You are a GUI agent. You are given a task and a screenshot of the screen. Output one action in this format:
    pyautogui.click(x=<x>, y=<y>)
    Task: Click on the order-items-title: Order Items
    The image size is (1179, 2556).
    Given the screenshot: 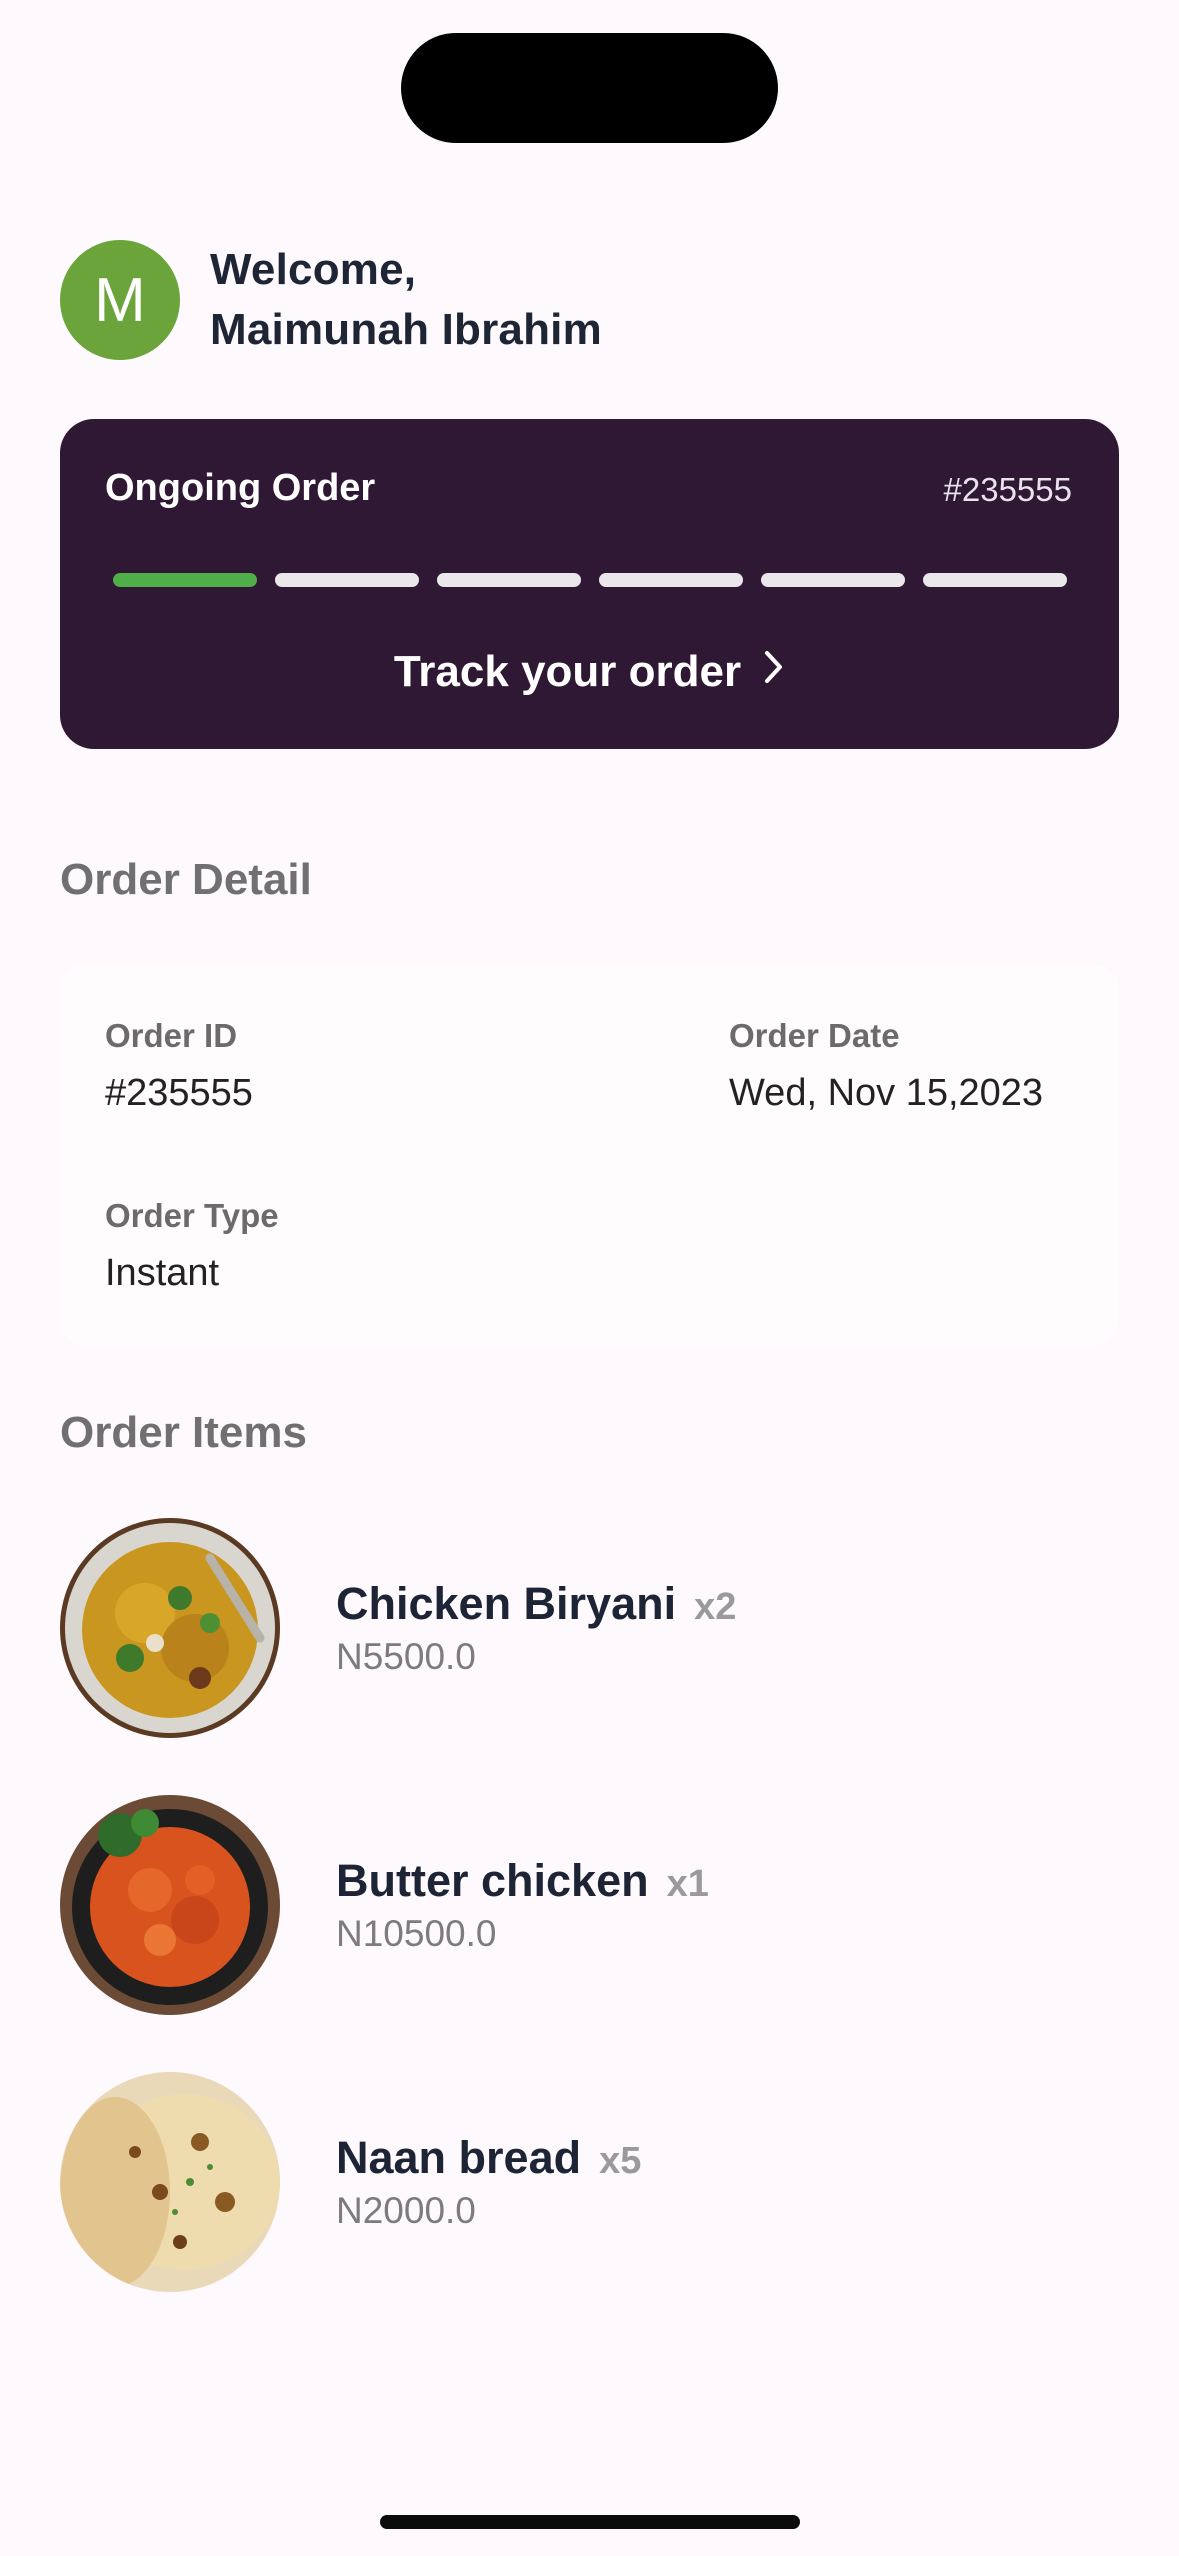 What is the action you would take?
    pyautogui.click(x=183, y=1432)
    